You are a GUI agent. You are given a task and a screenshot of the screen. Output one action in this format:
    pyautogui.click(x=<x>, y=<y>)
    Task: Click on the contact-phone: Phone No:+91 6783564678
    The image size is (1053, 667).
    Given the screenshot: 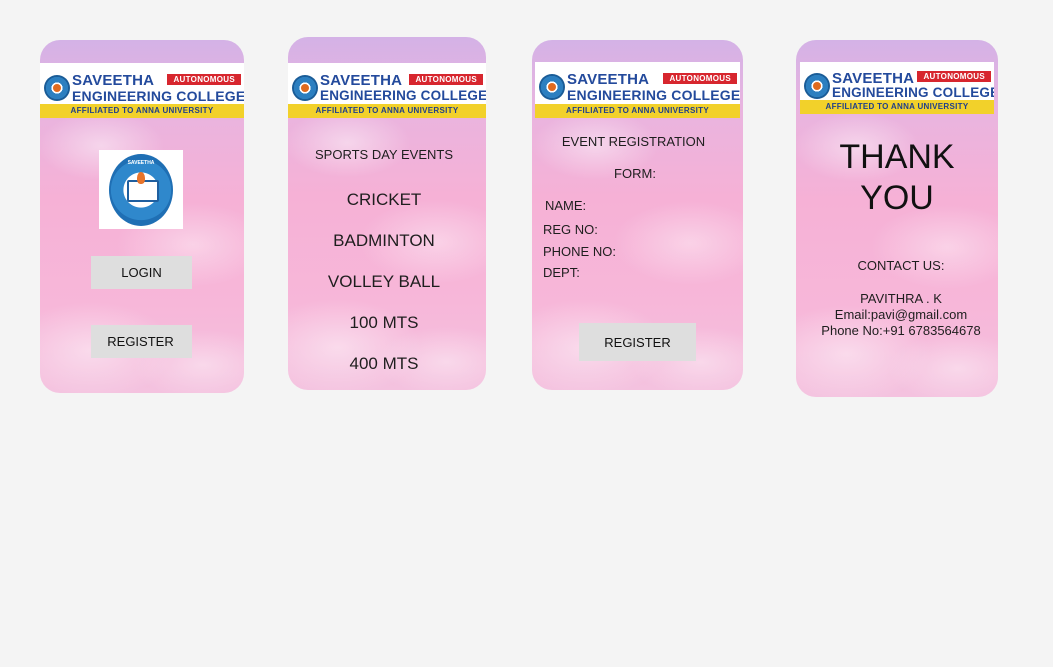 What is the action you would take?
    pyautogui.click(x=897, y=330)
    